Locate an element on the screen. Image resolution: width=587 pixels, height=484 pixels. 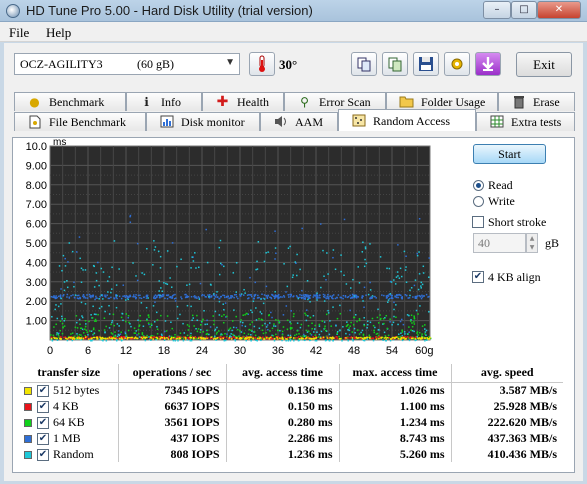
menu-file: File is located at coordinates (19, 33).